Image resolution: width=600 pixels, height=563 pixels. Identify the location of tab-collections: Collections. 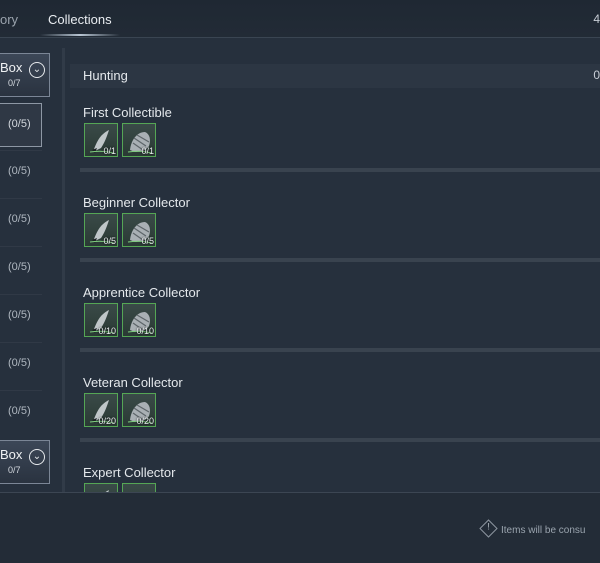
(80, 19).